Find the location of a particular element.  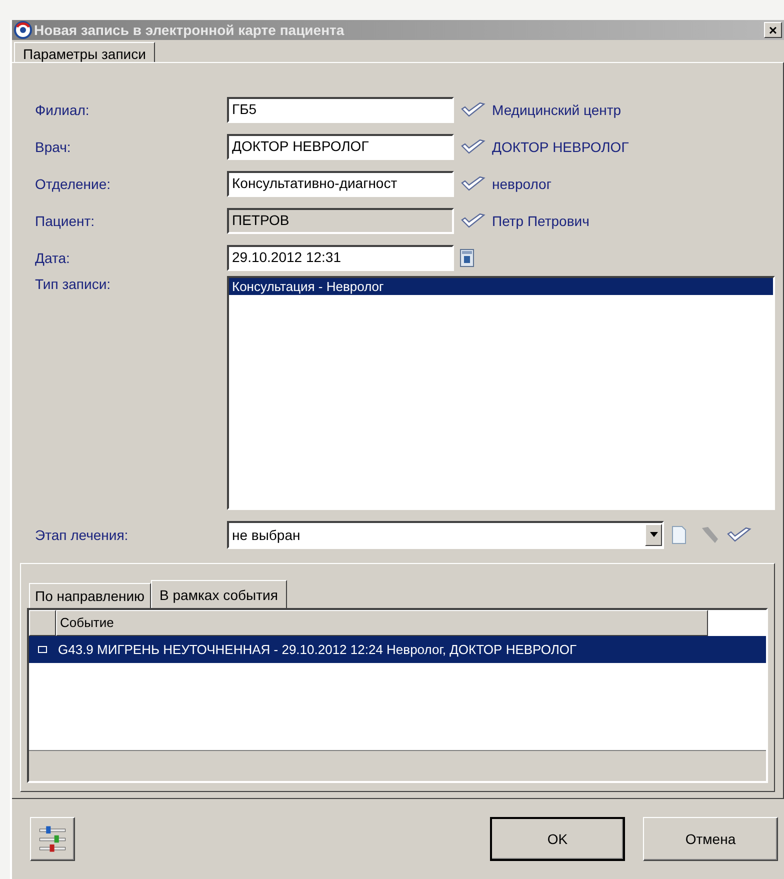

sliders-icon is located at coordinates (52, 839).